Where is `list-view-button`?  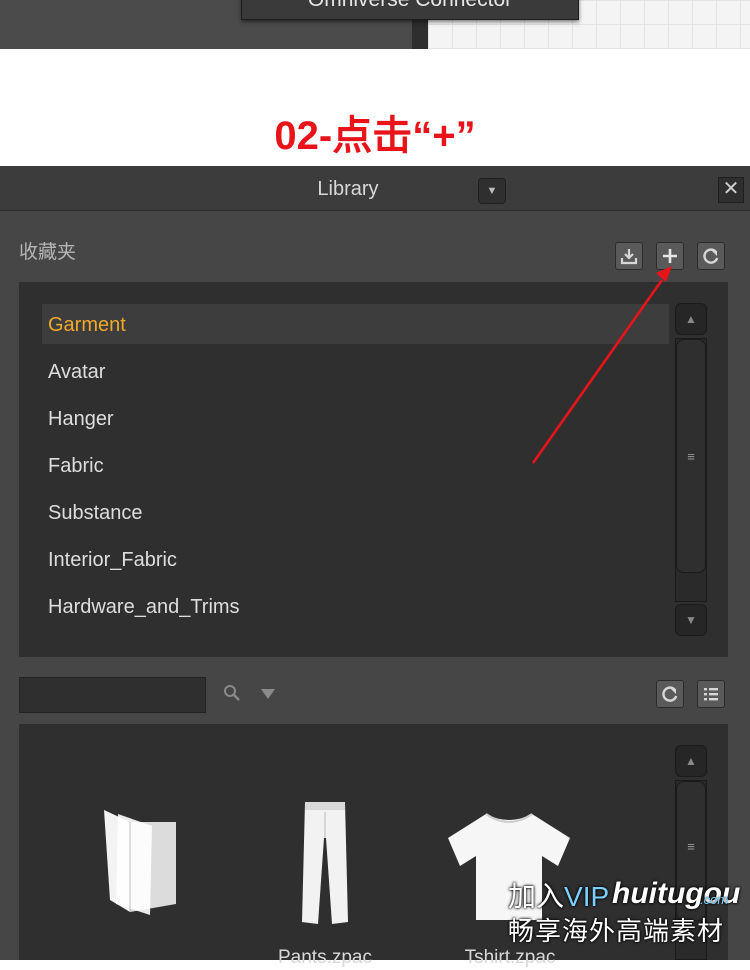 list-view-button is located at coordinates (711, 694).